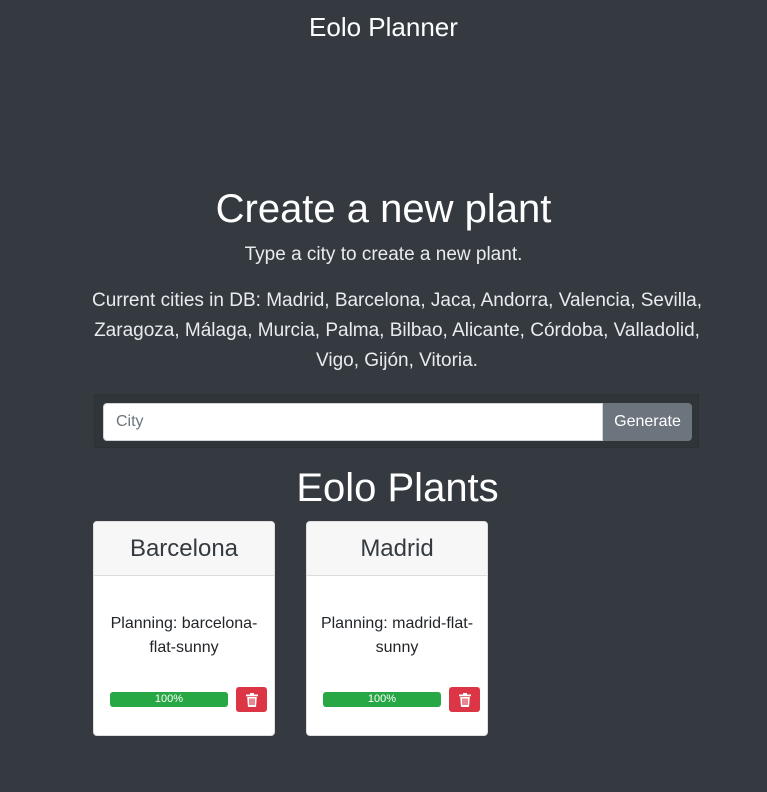 This screenshot has height=792, width=767. Describe the element at coordinates (383, 27) in the screenshot. I see `app-title: Eolo Planner` at that location.